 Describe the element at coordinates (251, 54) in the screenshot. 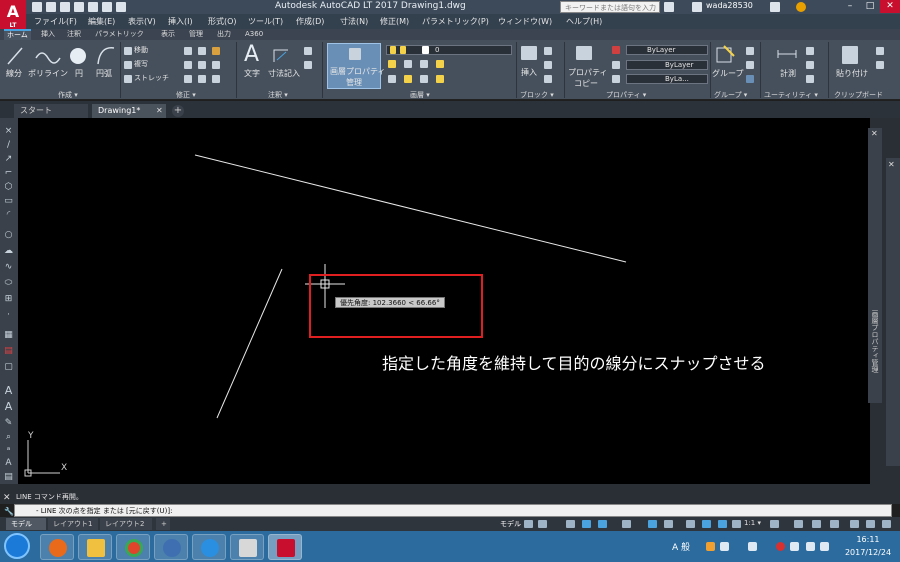

I see `text-tool-icon: A` at that location.